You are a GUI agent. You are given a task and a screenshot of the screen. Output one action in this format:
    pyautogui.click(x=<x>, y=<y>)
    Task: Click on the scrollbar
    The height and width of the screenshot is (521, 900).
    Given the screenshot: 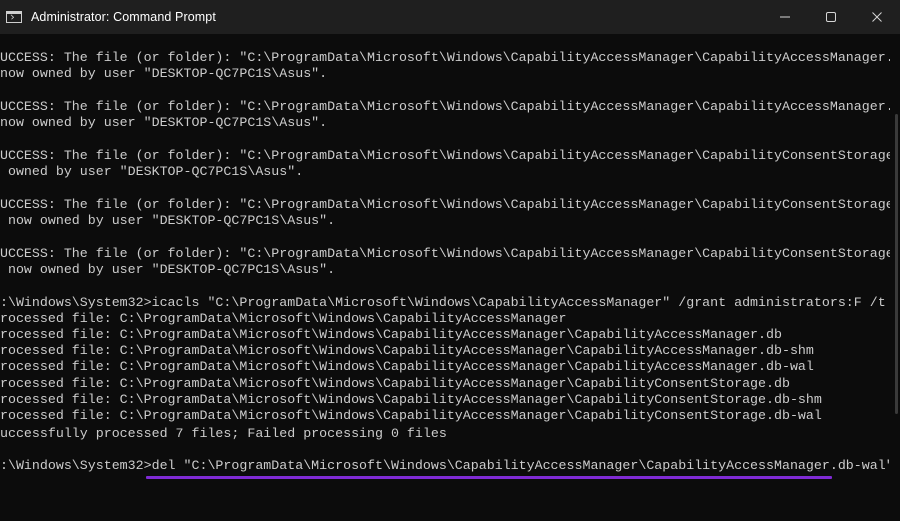 What is the action you would take?
    pyautogui.click(x=895, y=277)
    